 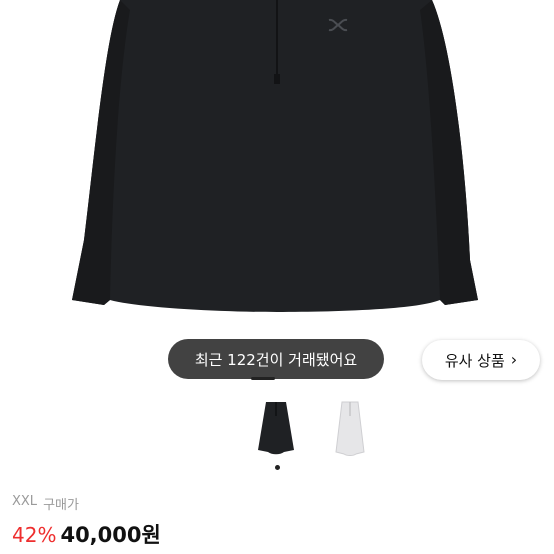 What do you see at coordinates (276, 428) in the screenshot?
I see `black-shirt-thumbnail` at bounding box center [276, 428].